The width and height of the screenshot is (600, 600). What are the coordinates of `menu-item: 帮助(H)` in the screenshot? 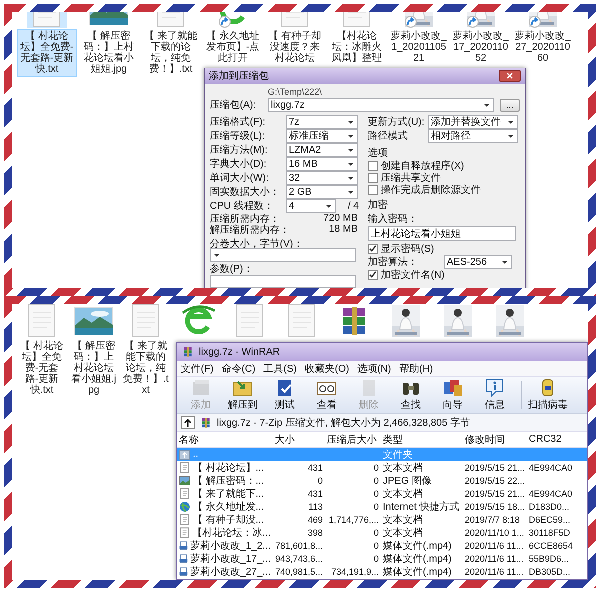 It's located at (416, 369).